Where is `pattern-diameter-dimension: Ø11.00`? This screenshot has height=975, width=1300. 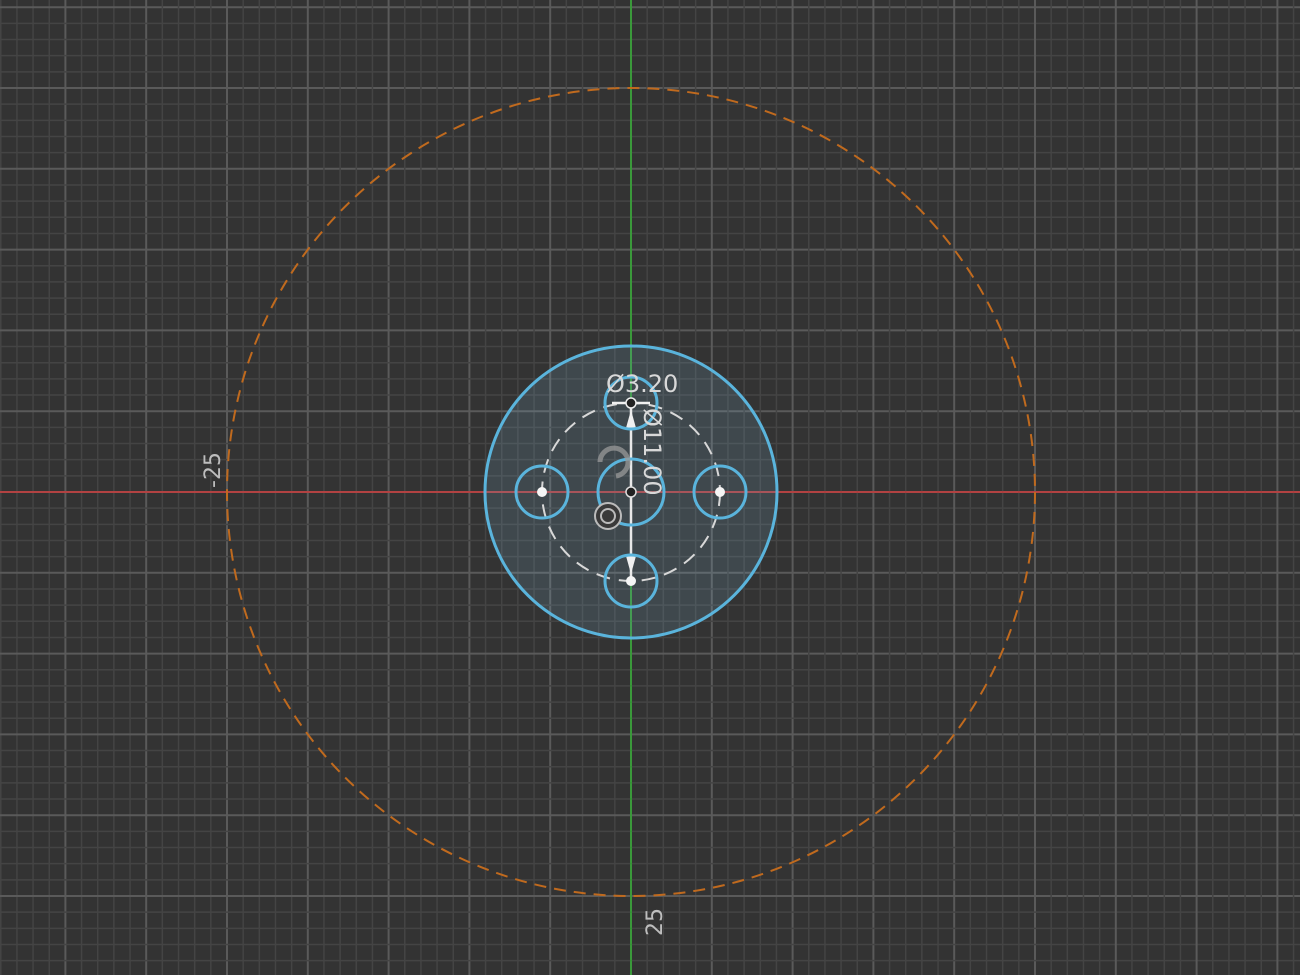 pattern-diameter-dimension: Ø11.00 is located at coordinates (652, 452).